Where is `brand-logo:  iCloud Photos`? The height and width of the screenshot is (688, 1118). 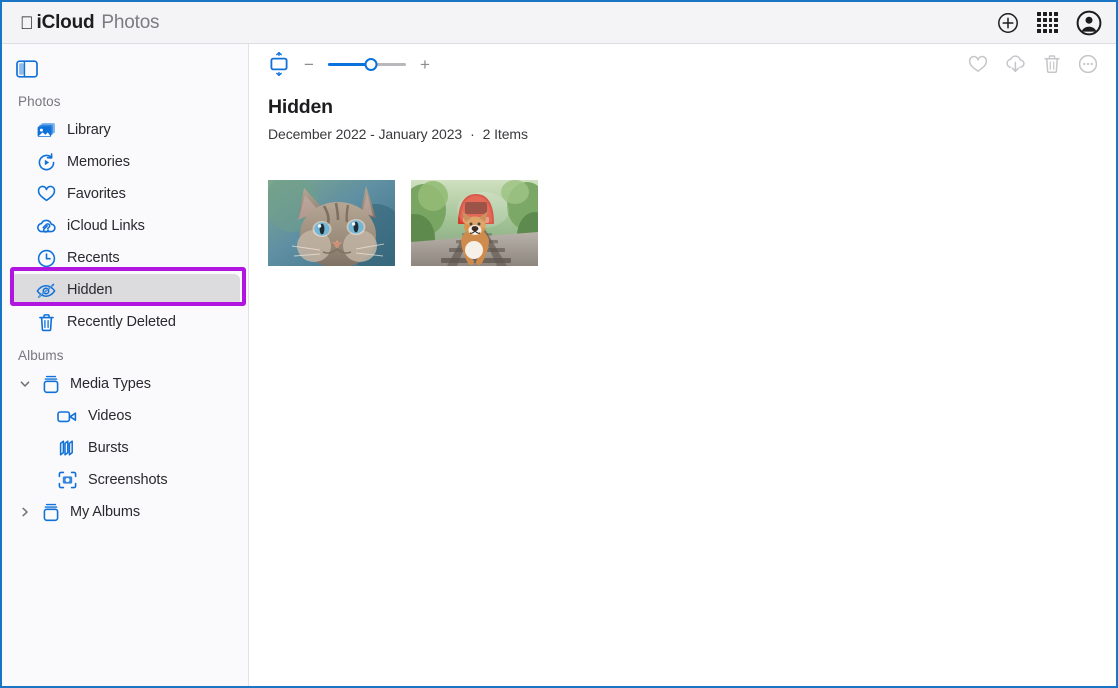 brand-logo:  iCloud Photos is located at coordinates (90, 22).